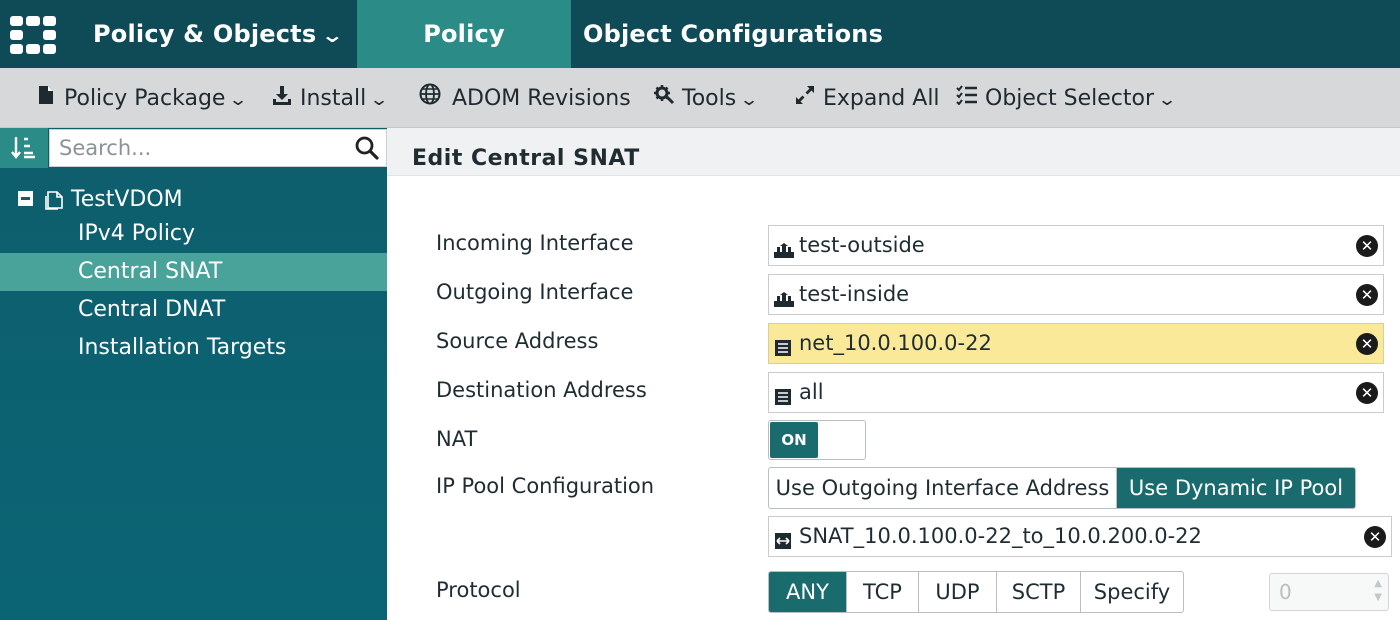  Describe the element at coordinates (195, 148) in the screenshot. I see `search-input` at that location.